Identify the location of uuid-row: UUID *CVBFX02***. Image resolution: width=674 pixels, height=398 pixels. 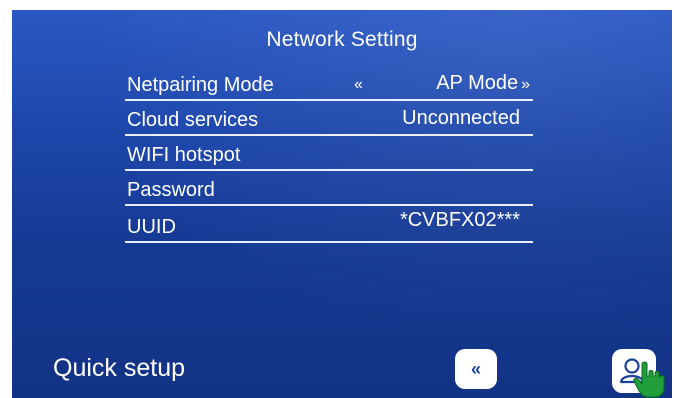
(329, 224).